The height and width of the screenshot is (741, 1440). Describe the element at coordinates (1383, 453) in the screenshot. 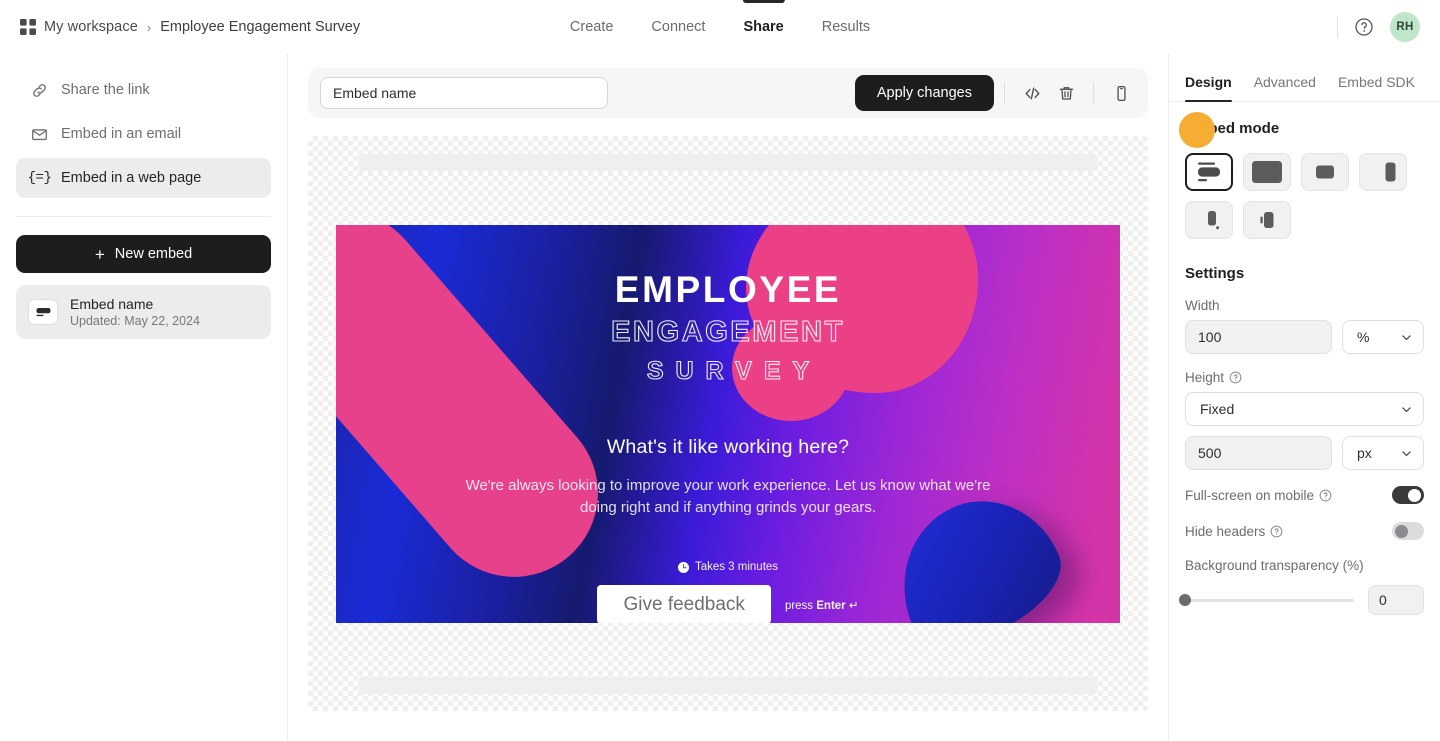

I see `height-unit-select: px` at that location.